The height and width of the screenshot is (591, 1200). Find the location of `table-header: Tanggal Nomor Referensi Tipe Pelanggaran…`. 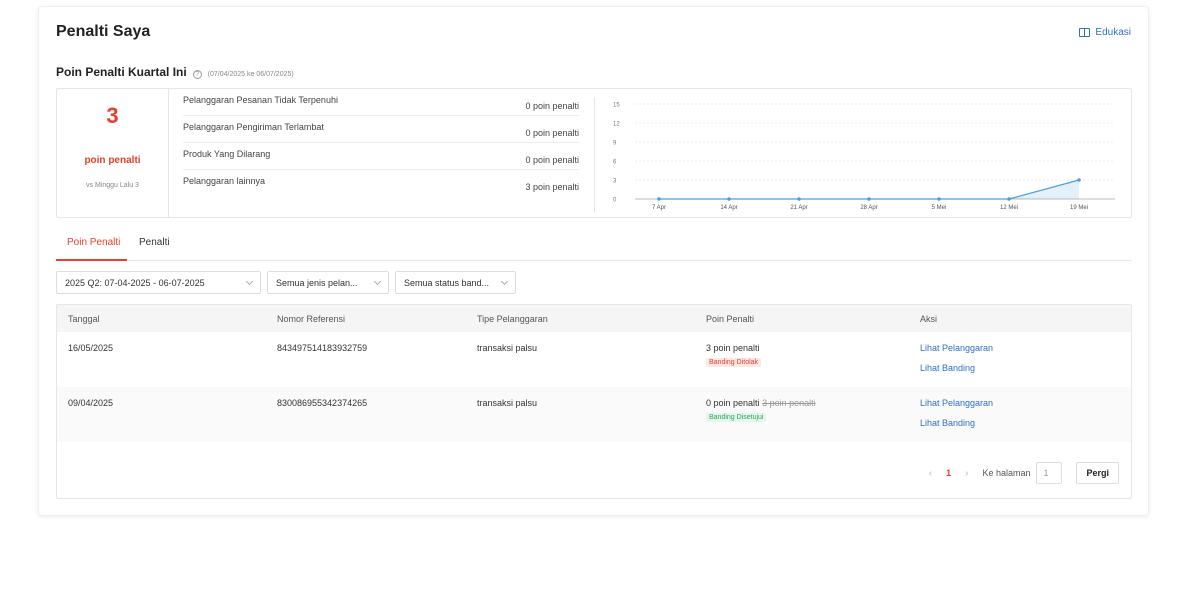

table-header: Tanggal Nomor Referensi Tipe Pelanggaran… is located at coordinates (594, 318).